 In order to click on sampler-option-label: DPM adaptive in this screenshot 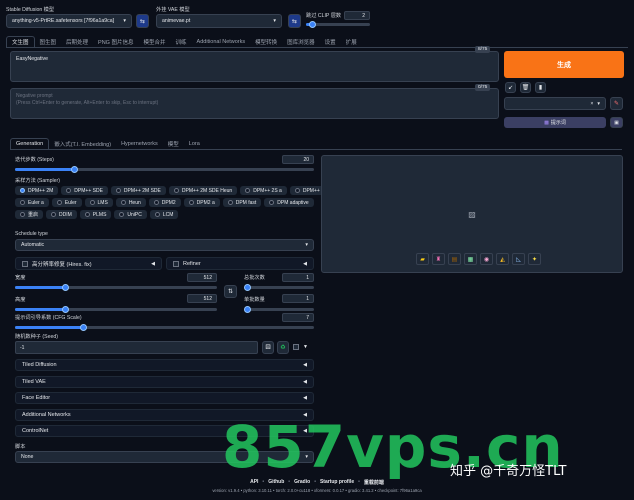, I will do `click(293, 202)`.